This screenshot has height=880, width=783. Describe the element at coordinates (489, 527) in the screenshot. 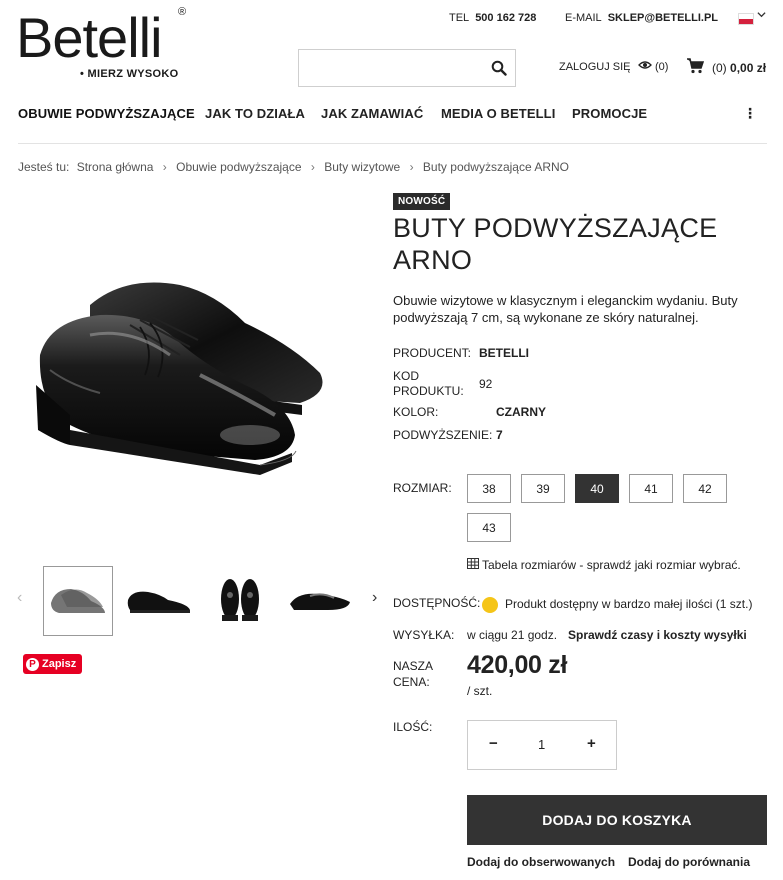

I see `size-option-43: 43` at that location.